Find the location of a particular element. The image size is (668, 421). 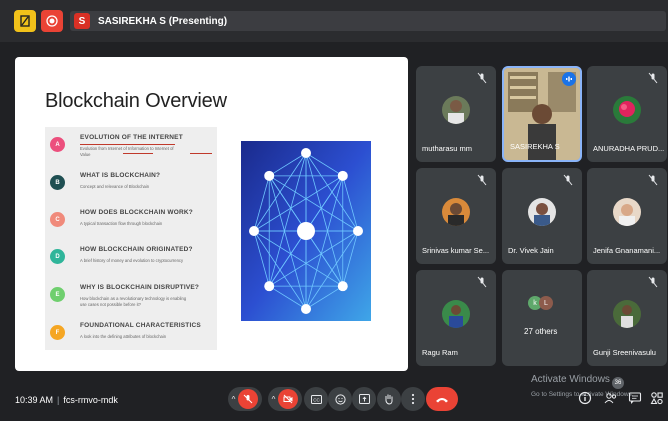

participant-name: Ragu Ram is located at coordinates (440, 352).